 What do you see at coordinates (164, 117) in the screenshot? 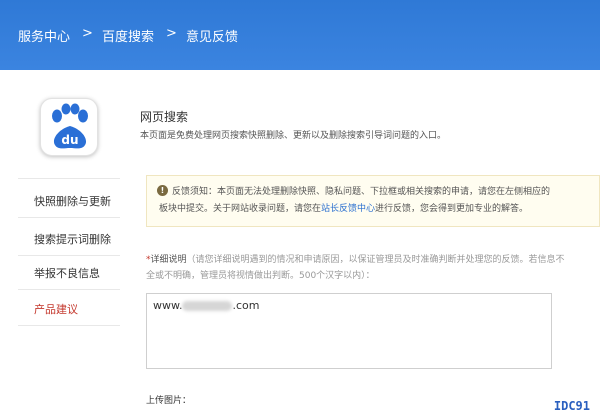
I see `section-title: 网页搜索` at bounding box center [164, 117].